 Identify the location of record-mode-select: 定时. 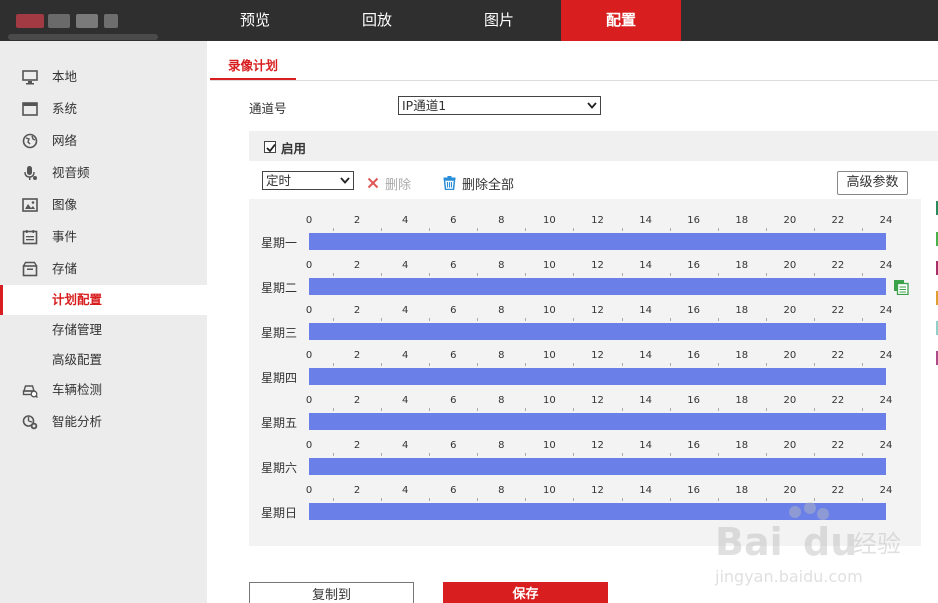
(308, 180).